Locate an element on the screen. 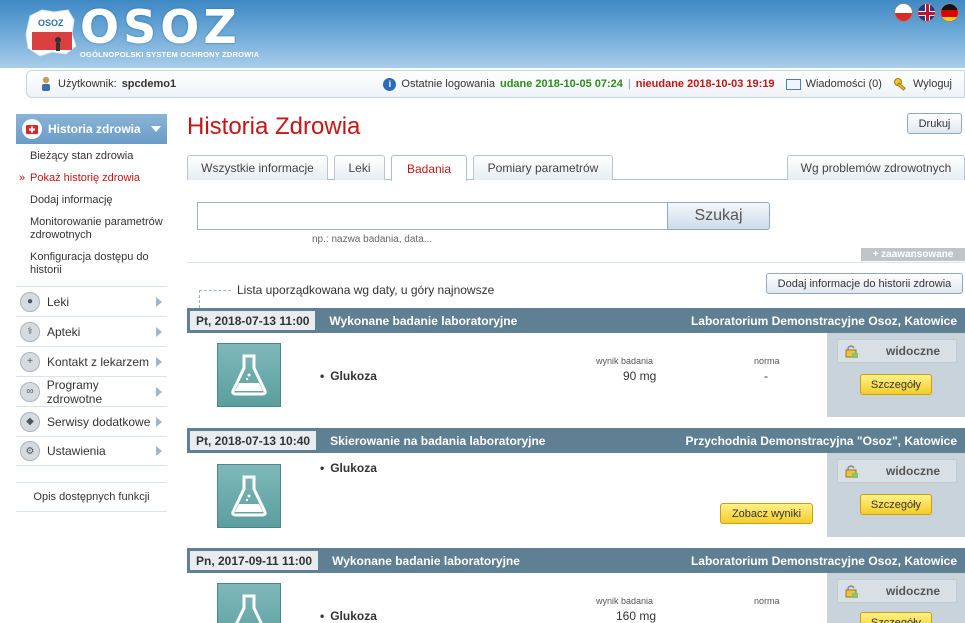 The image size is (965, 623). submenu-current-health: Bieżący stan zdrowia is located at coordinates (98, 156).